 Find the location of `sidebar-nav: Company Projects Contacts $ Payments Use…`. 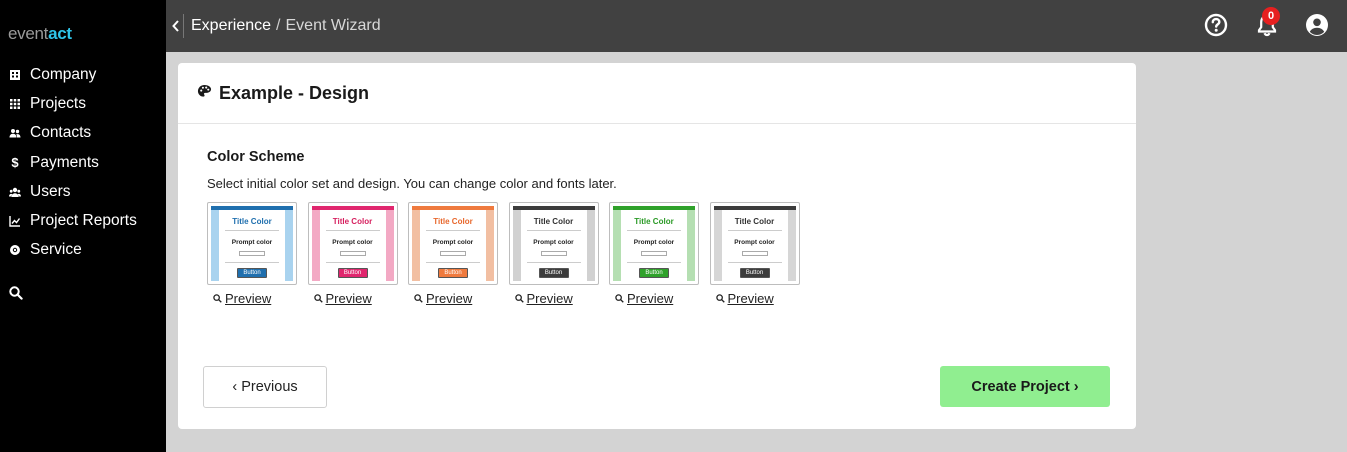

sidebar-nav: Company Projects Contacts $ Payments Use… is located at coordinates (83, 162).